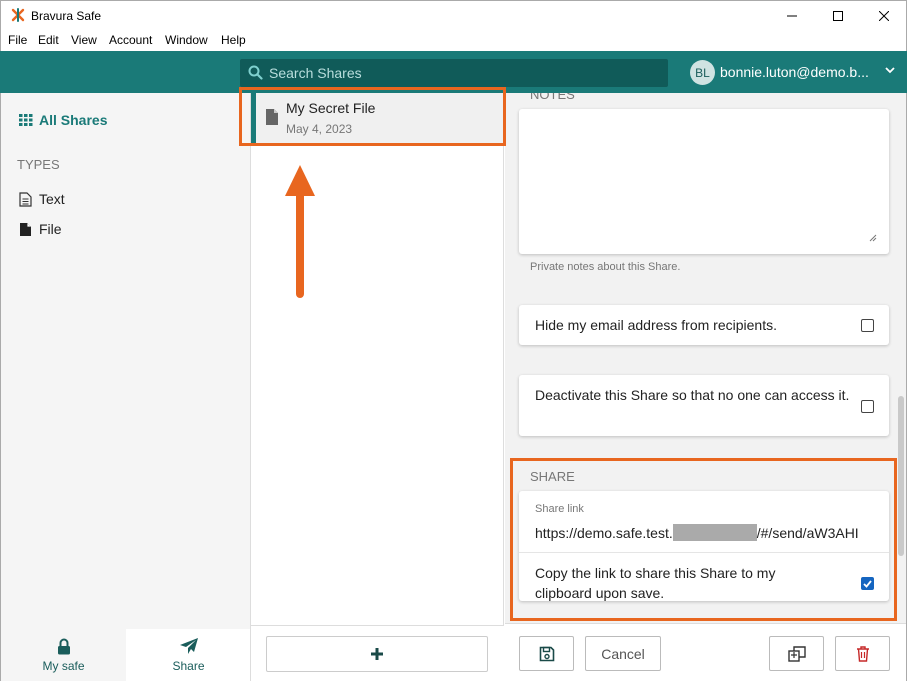 This screenshot has width=907, height=681. Describe the element at coordinates (331, 108) in the screenshot. I see `list-item-name: My Secret File` at that location.